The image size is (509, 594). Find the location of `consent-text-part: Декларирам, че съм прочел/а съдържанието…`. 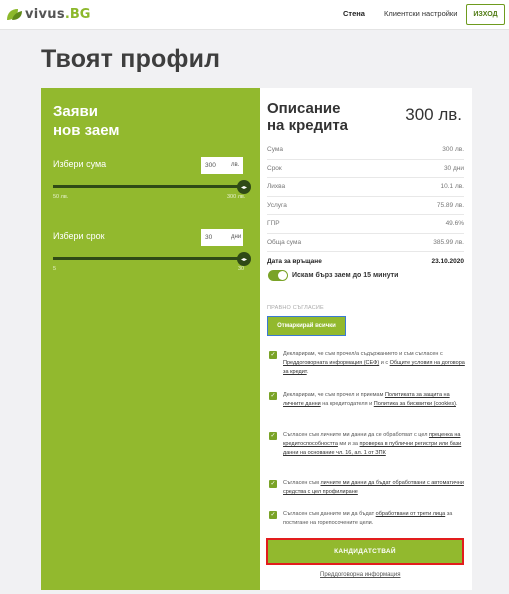

consent-text-part: Декларирам, че съм прочел/а съдържанието… is located at coordinates (363, 354).